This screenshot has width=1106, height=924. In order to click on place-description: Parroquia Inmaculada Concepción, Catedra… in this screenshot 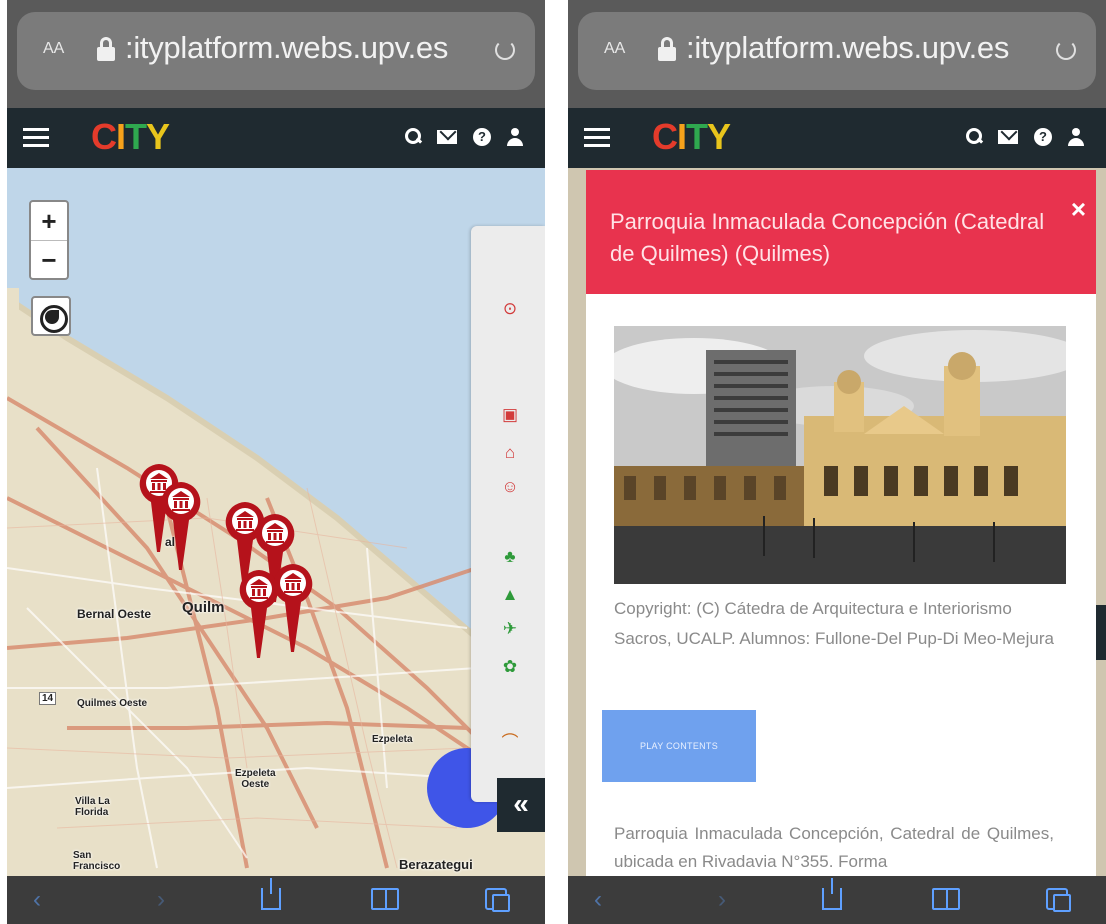, I will do `click(834, 847)`.